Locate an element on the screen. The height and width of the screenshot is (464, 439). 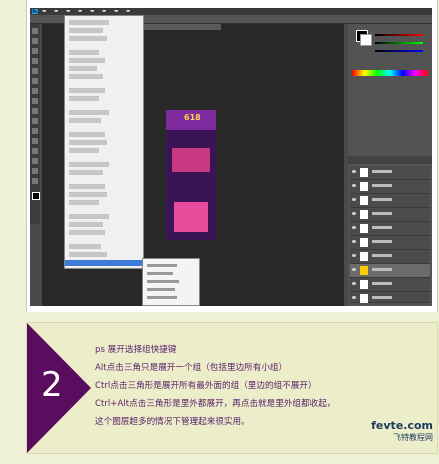
submenu is located at coordinates (171, 282).